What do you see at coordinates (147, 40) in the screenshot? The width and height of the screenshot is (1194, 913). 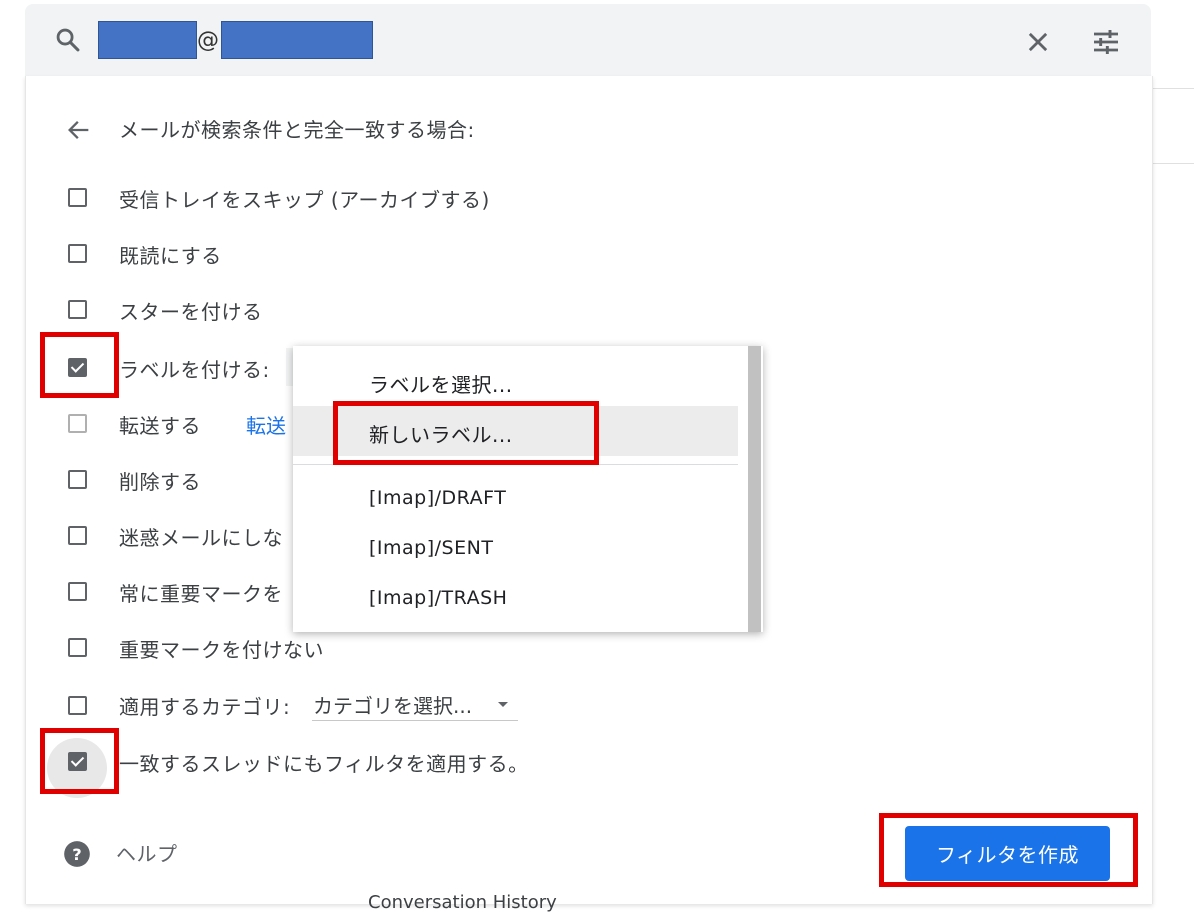 I see `redacted-username` at bounding box center [147, 40].